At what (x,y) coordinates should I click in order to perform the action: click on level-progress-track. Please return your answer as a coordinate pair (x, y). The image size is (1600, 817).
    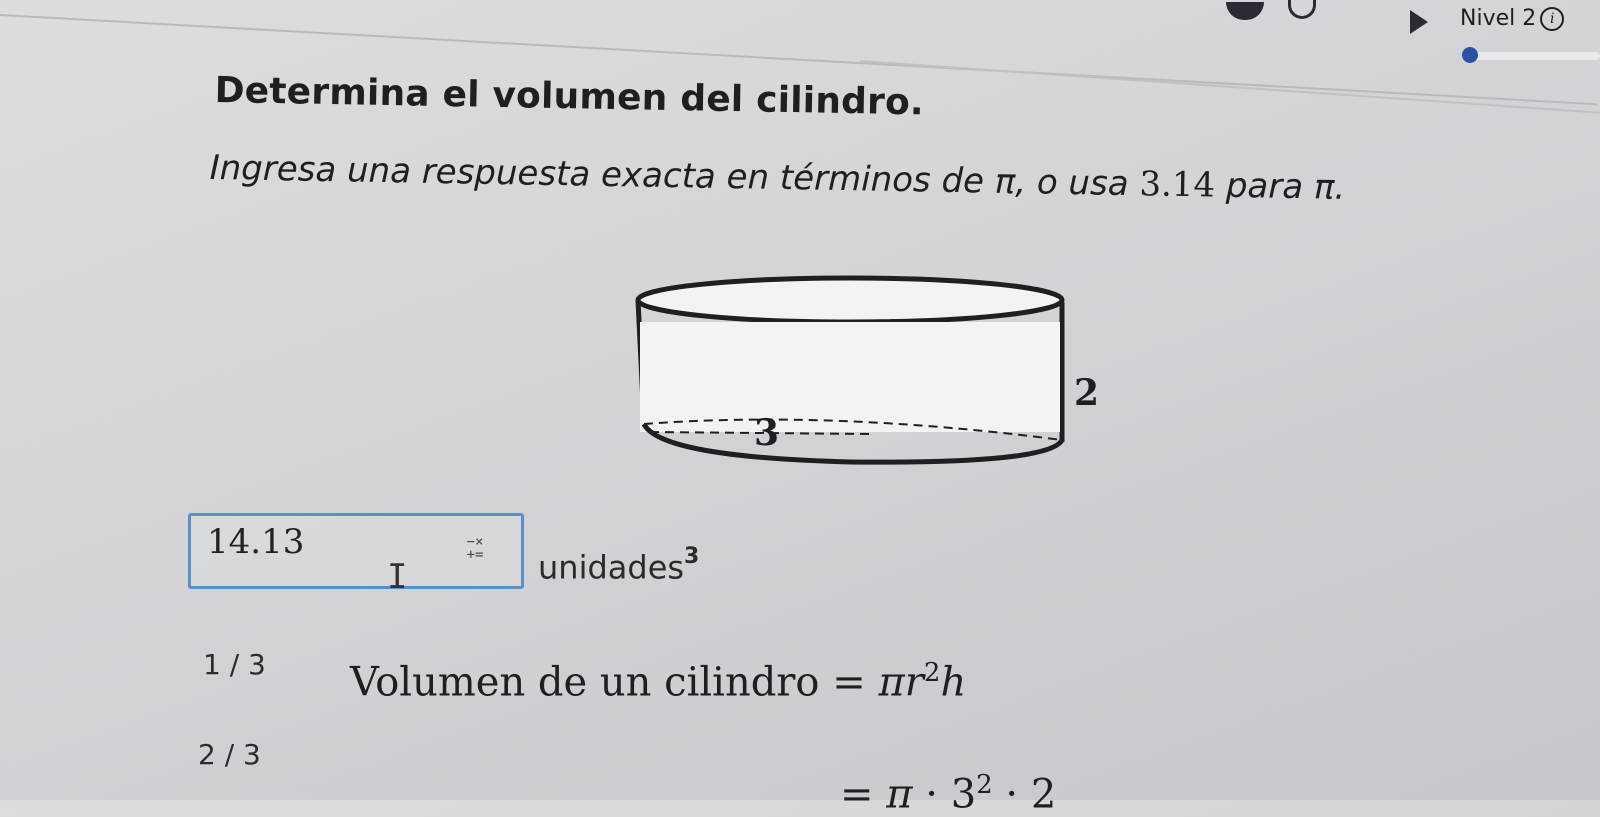
    Looking at the image, I should click on (1535, 56).